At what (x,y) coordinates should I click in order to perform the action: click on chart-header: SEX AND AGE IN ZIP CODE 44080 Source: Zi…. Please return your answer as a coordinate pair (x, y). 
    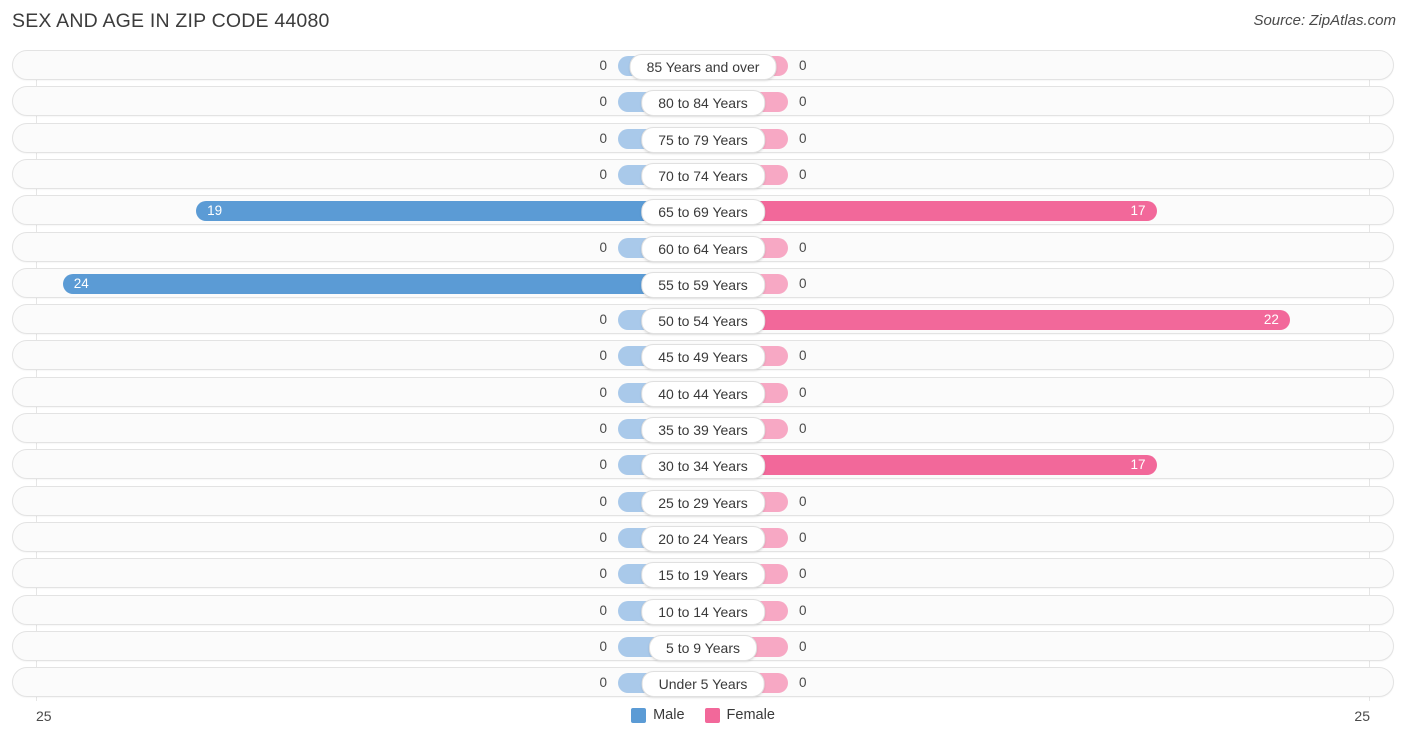
    Looking at the image, I should click on (703, 23).